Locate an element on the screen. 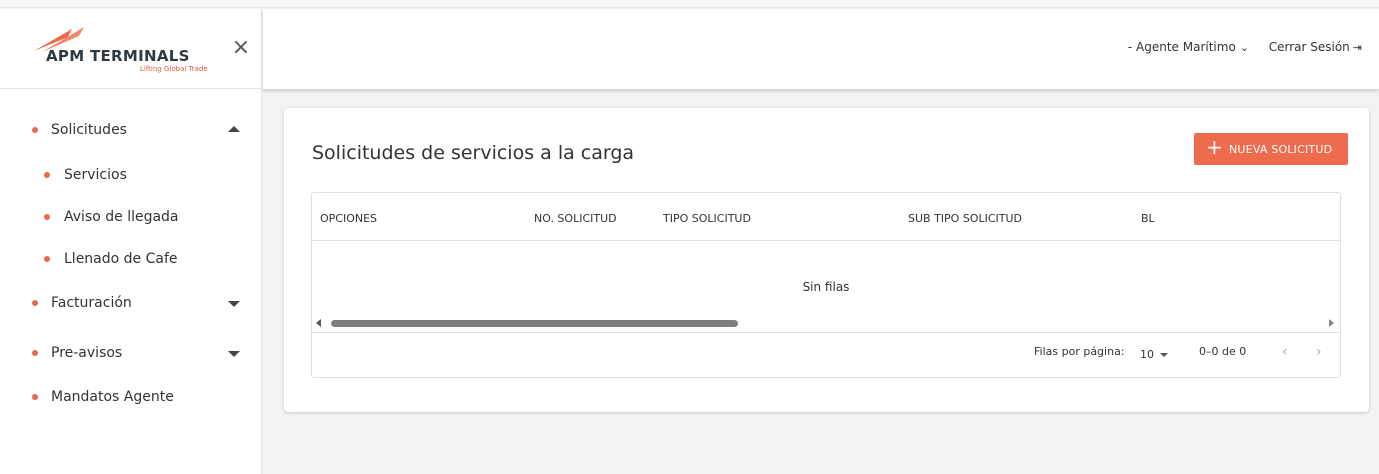 The height and width of the screenshot is (474, 1379). logout-button: Cerrar Sesión ⇥ is located at coordinates (1315, 47).